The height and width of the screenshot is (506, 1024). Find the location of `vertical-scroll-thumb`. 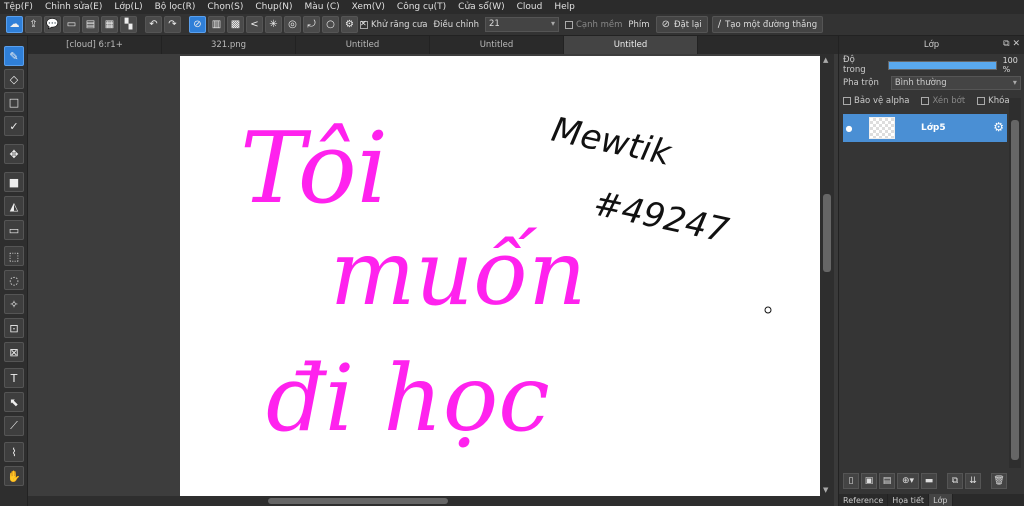

vertical-scroll-thumb is located at coordinates (827, 233).